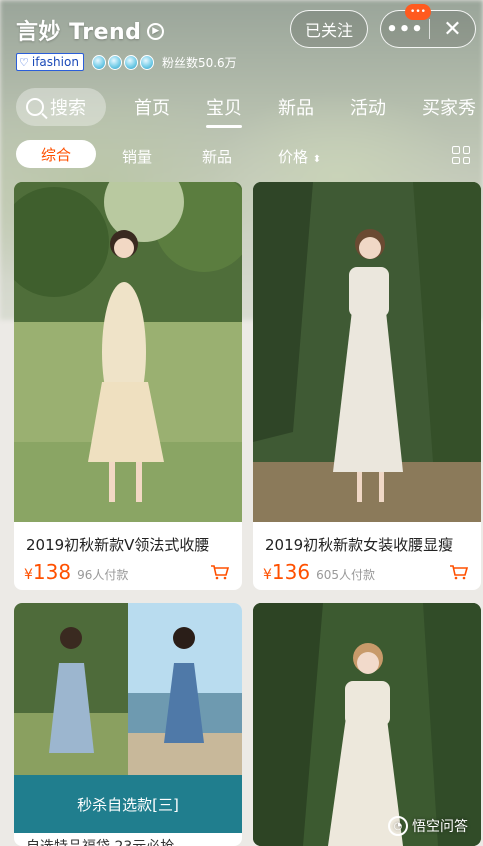 Image resolution: width=483 pixels, height=846 pixels. Describe the element at coordinates (296, 107) in the screenshot. I see `tab-new: 新品` at that location.